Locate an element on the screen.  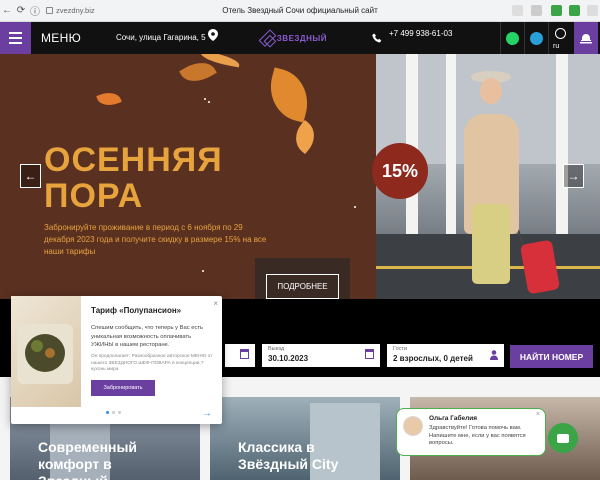
checkout-value: 30.10.2023 is located at coordinates (288, 358).